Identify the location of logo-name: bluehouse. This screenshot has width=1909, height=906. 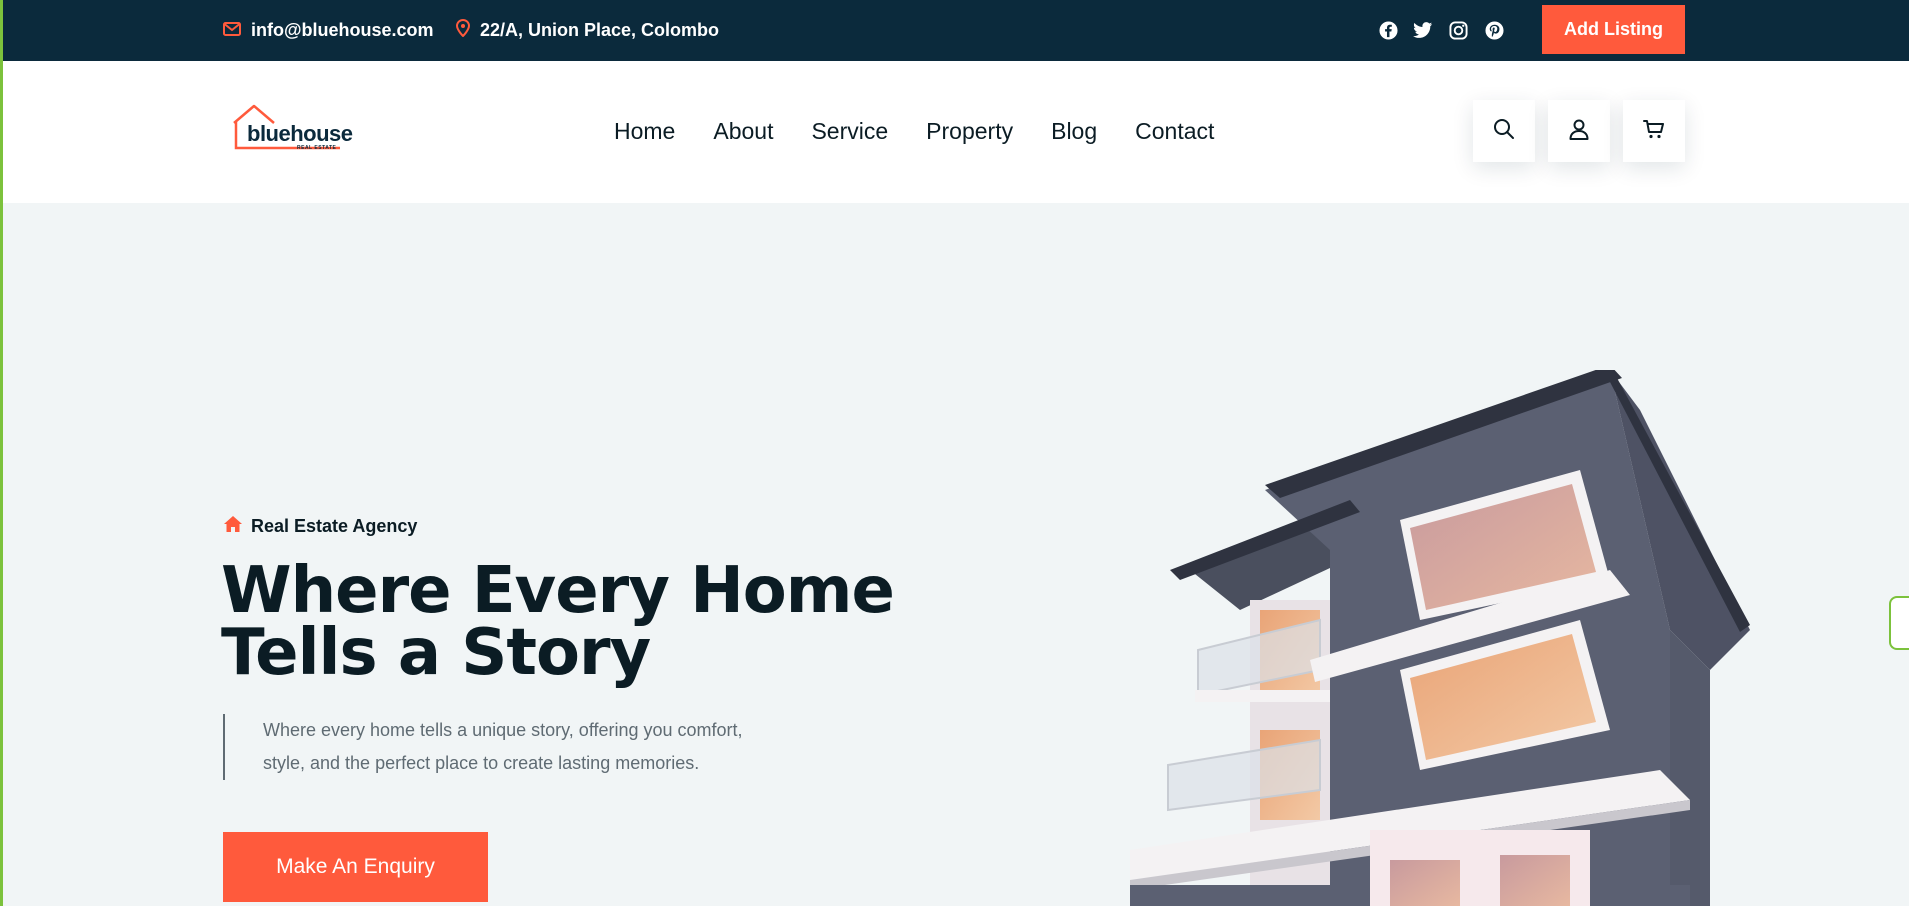
(300, 133).